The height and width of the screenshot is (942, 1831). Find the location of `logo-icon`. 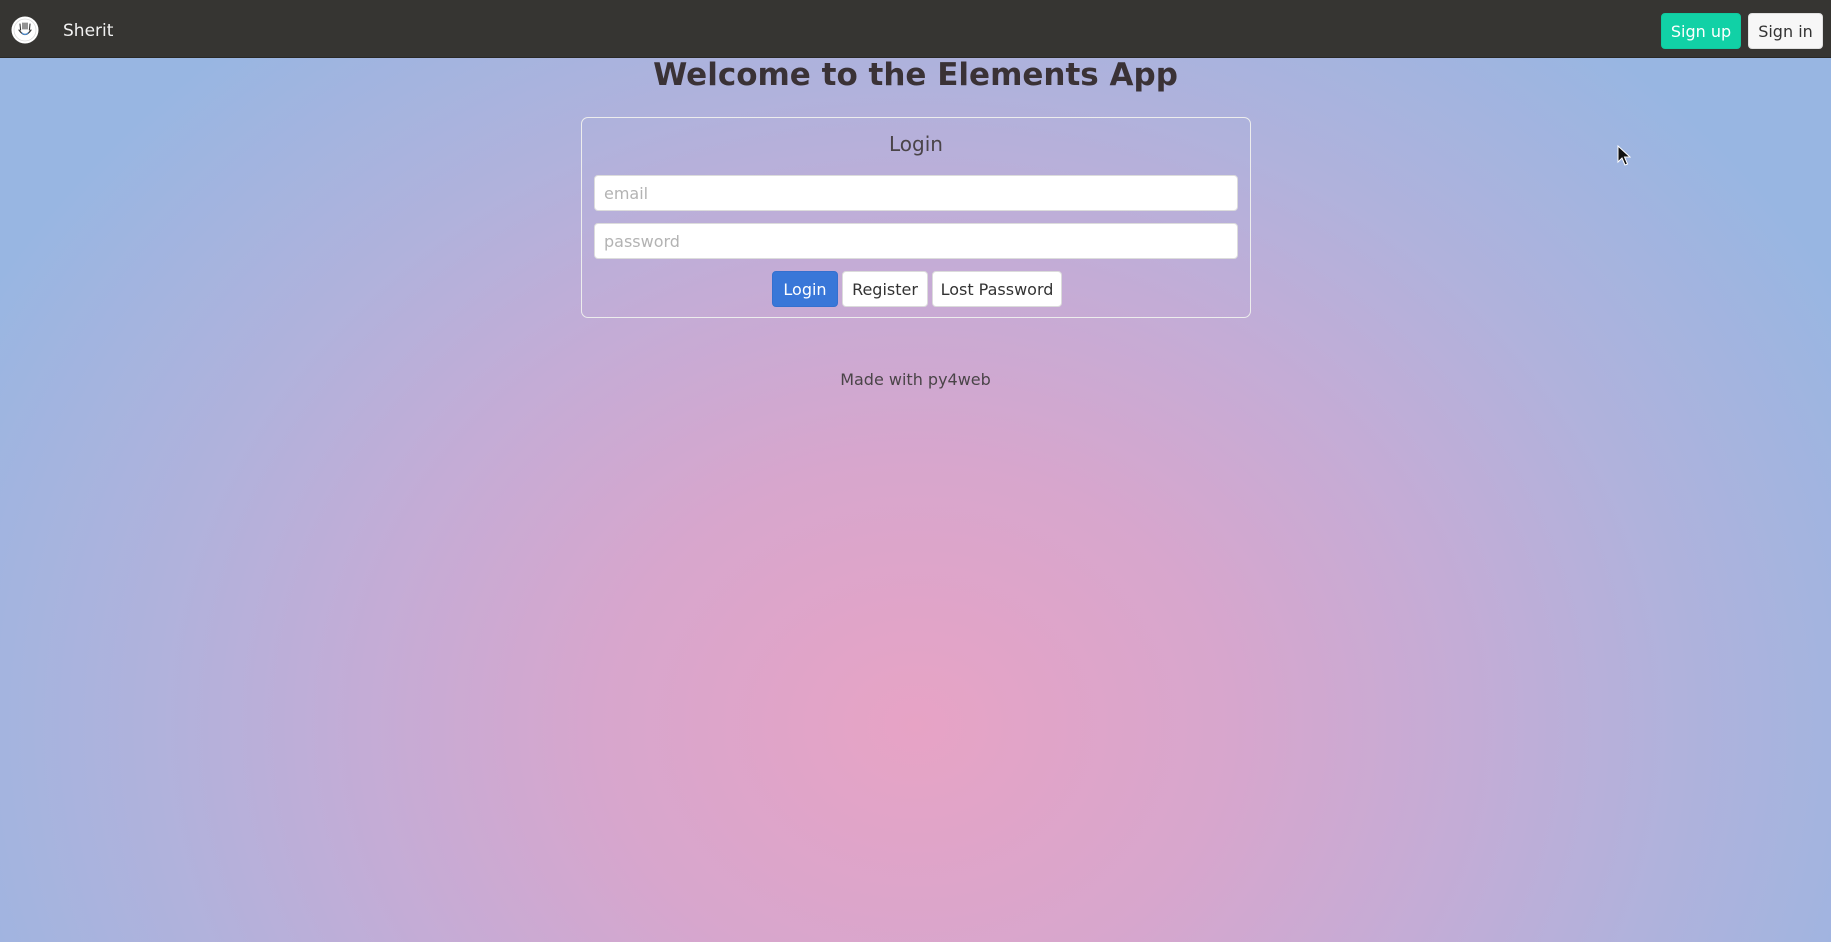

logo-icon is located at coordinates (25, 30).